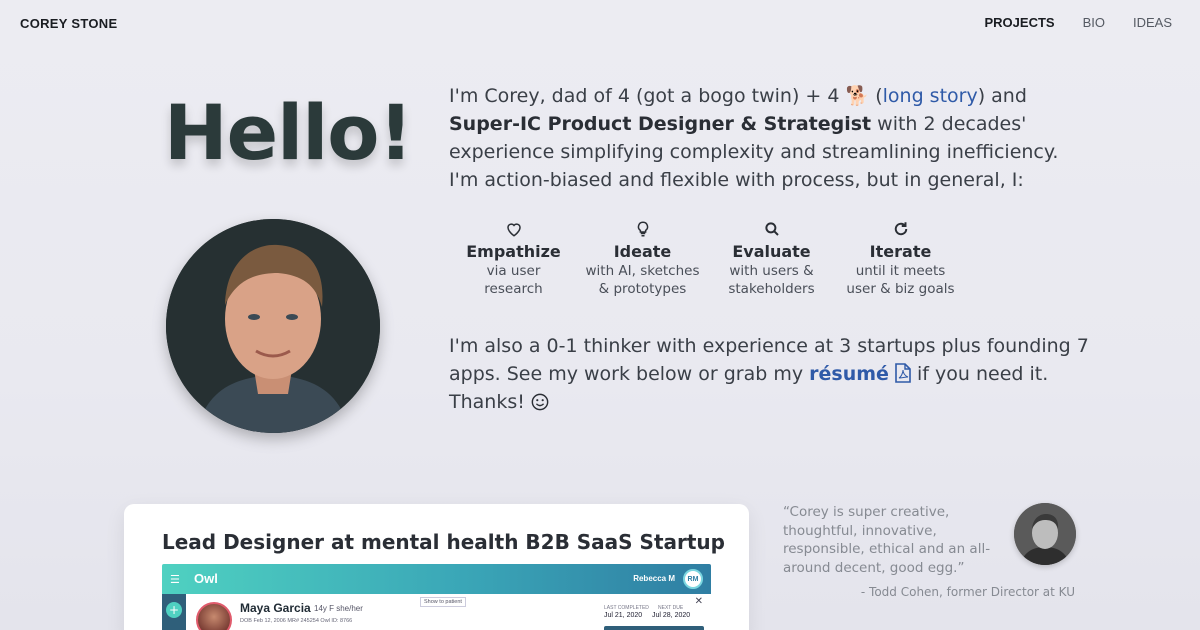 The height and width of the screenshot is (630, 1200). Describe the element at coordinates (903, 373) in the screenshot. I see `pdf-icon` at that location.